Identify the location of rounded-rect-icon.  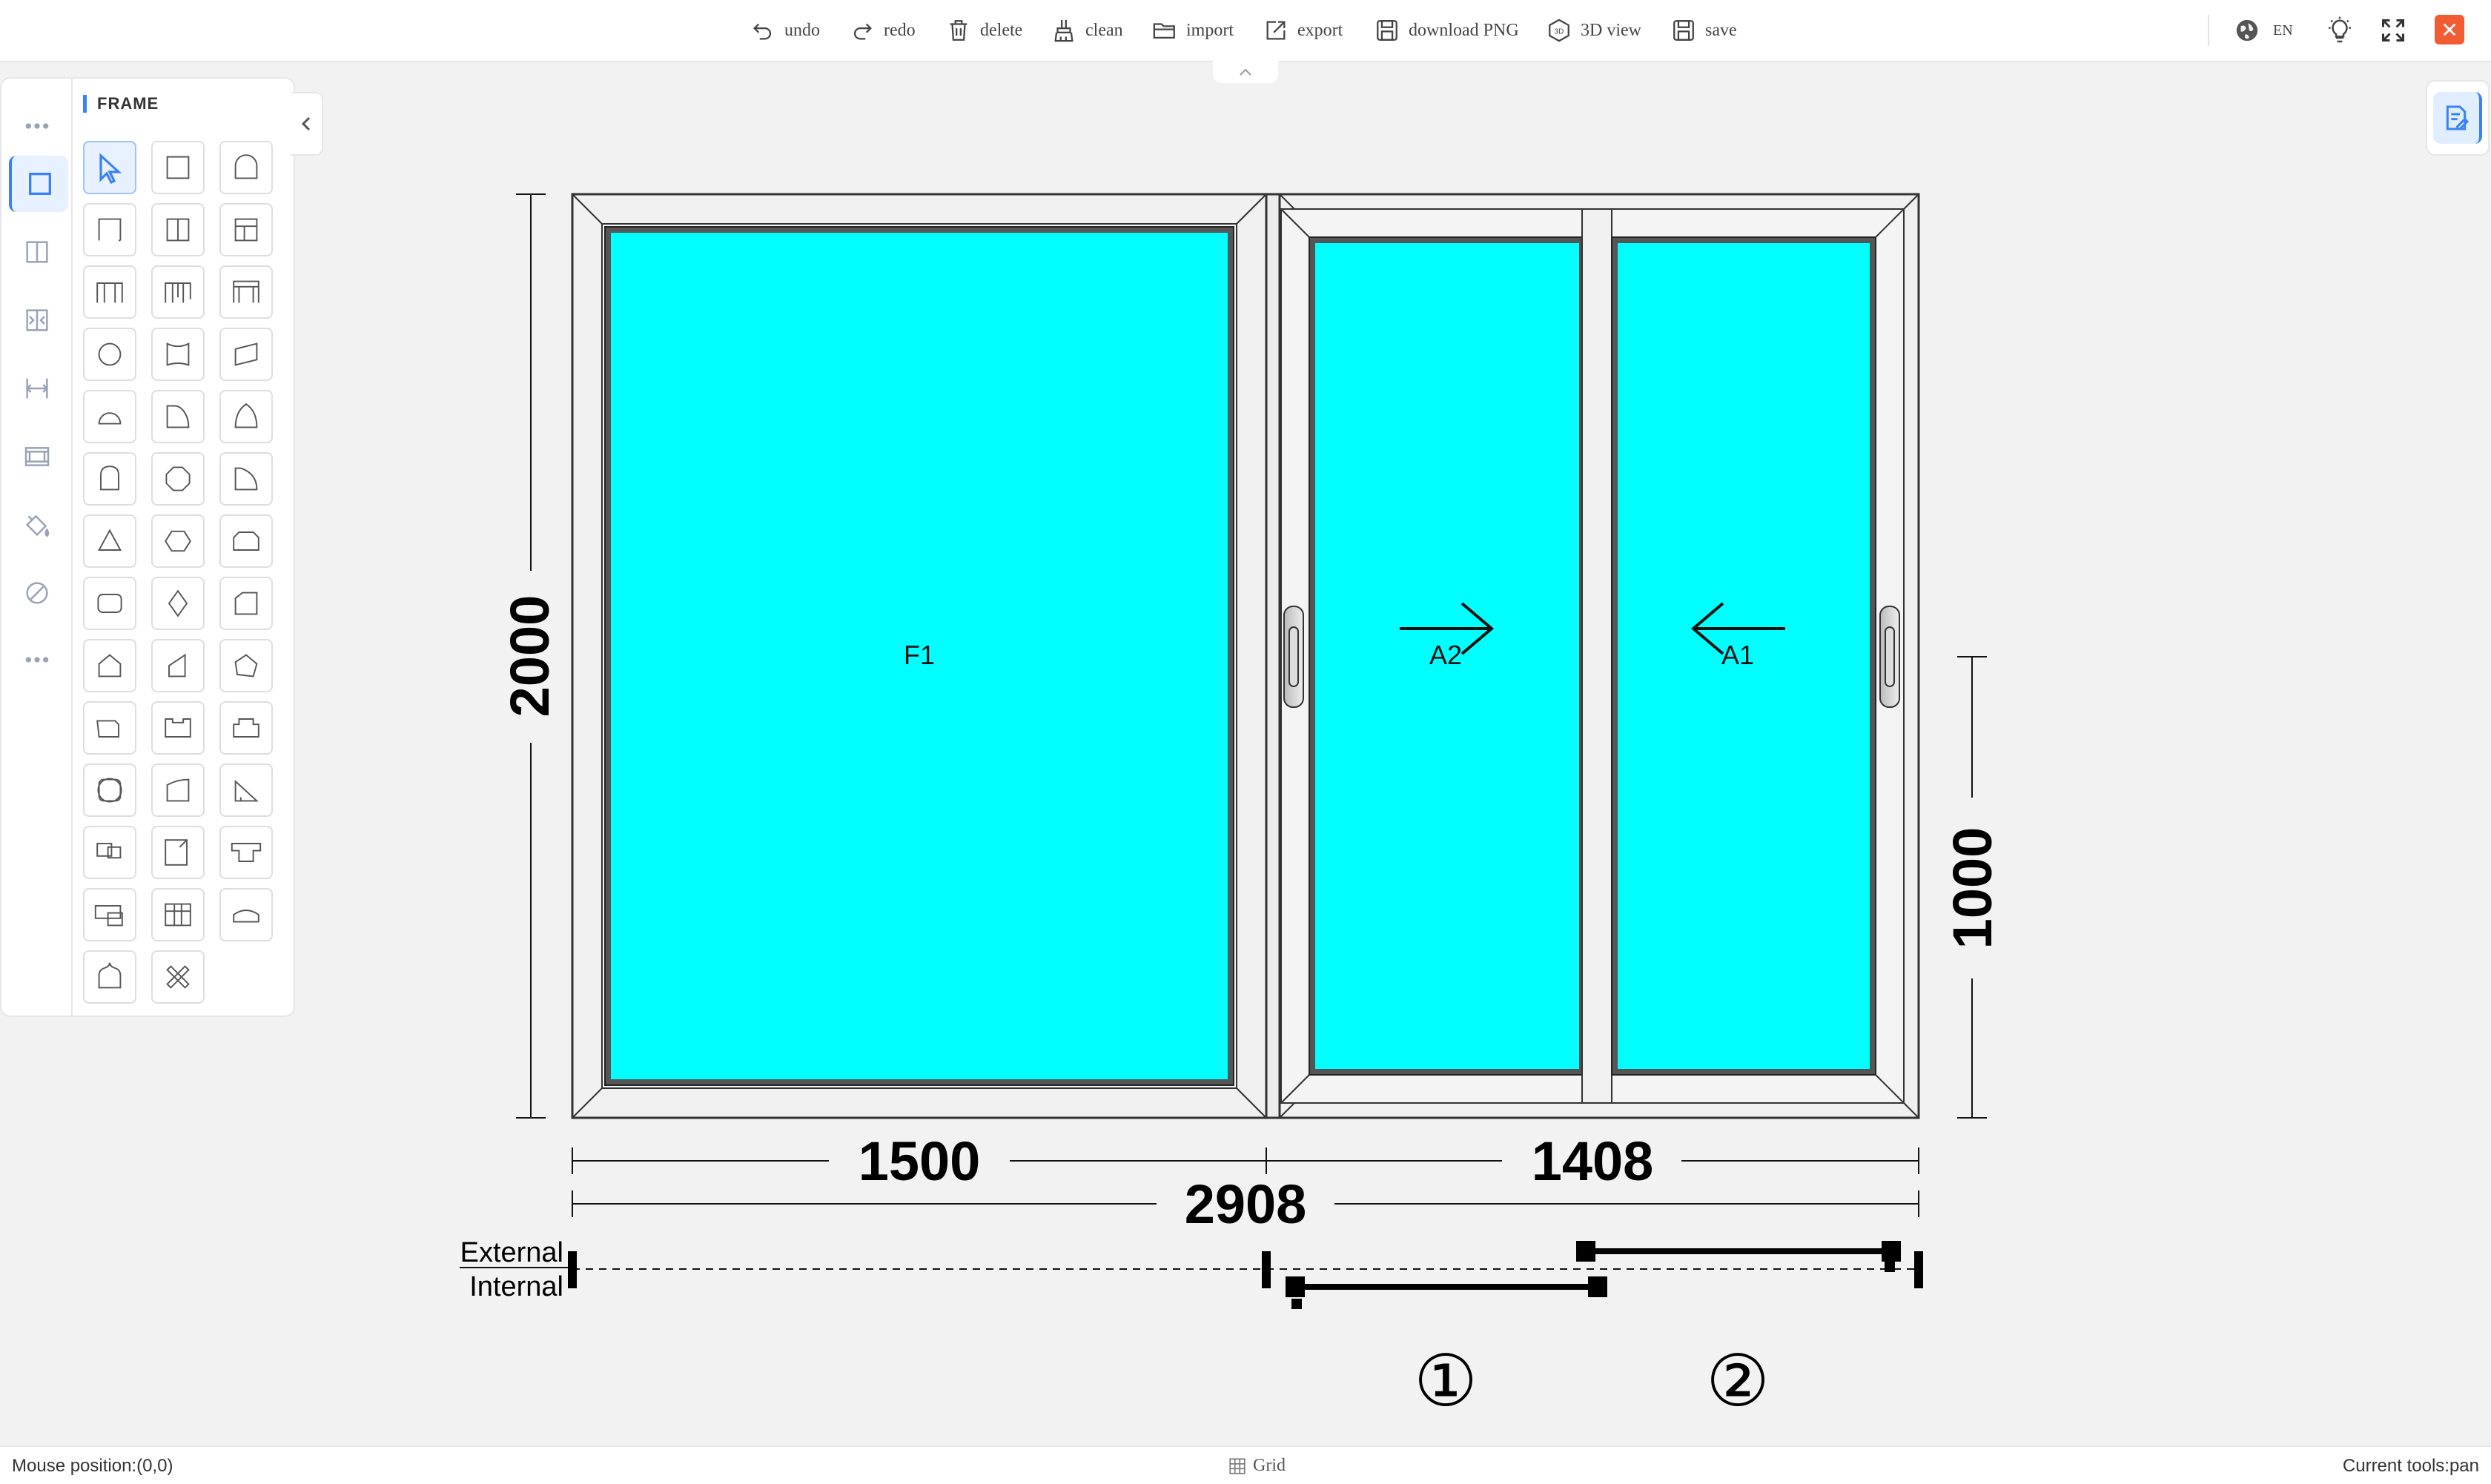
(109, 603).